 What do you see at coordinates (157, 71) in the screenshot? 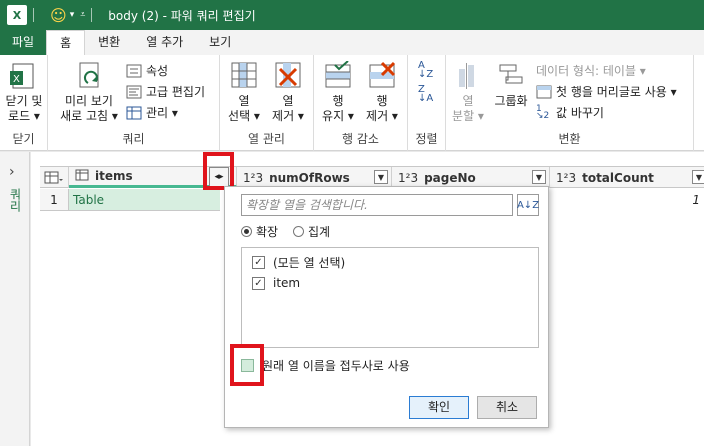
I see `properties-label: 속성` at bounding box center [157, 71].